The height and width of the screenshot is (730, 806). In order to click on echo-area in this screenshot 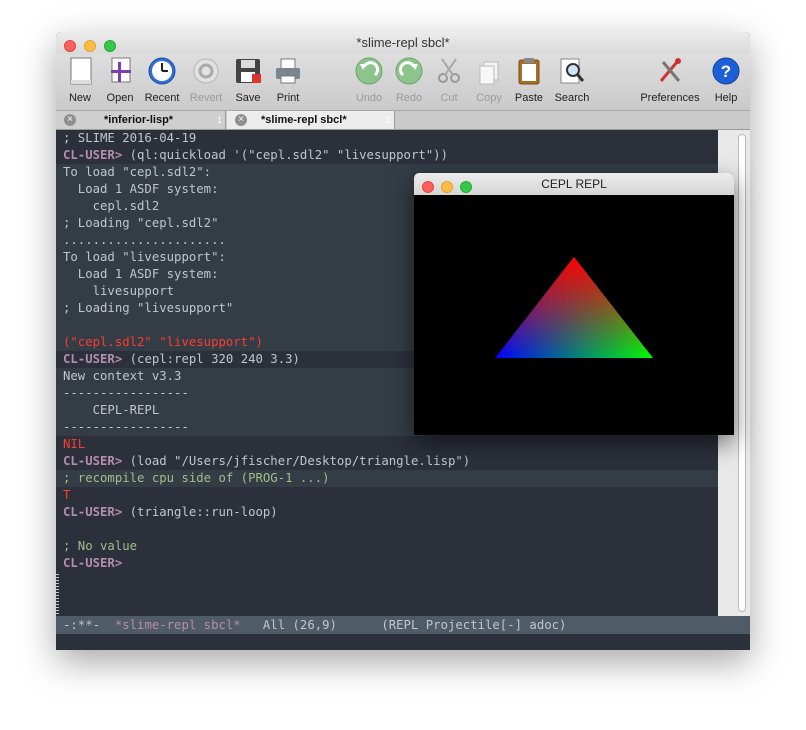, I will do `click(403, 642)`.